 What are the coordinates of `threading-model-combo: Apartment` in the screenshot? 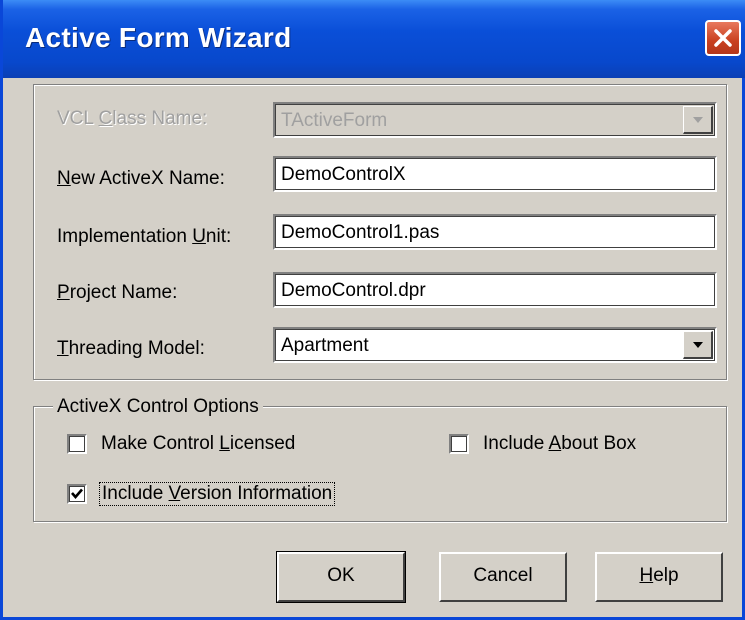 It's located at (495, 345).